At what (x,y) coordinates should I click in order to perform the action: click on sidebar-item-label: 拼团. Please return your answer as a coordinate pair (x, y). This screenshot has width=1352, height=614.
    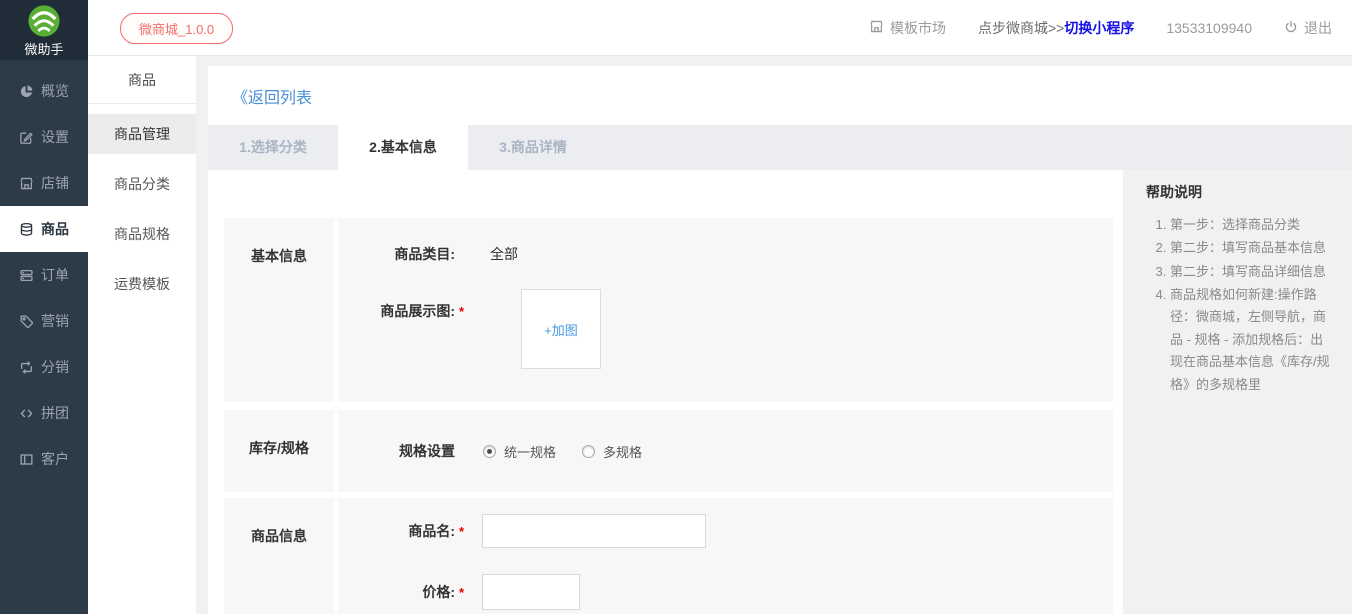
    Looking at the image, I should click on (55, 413).